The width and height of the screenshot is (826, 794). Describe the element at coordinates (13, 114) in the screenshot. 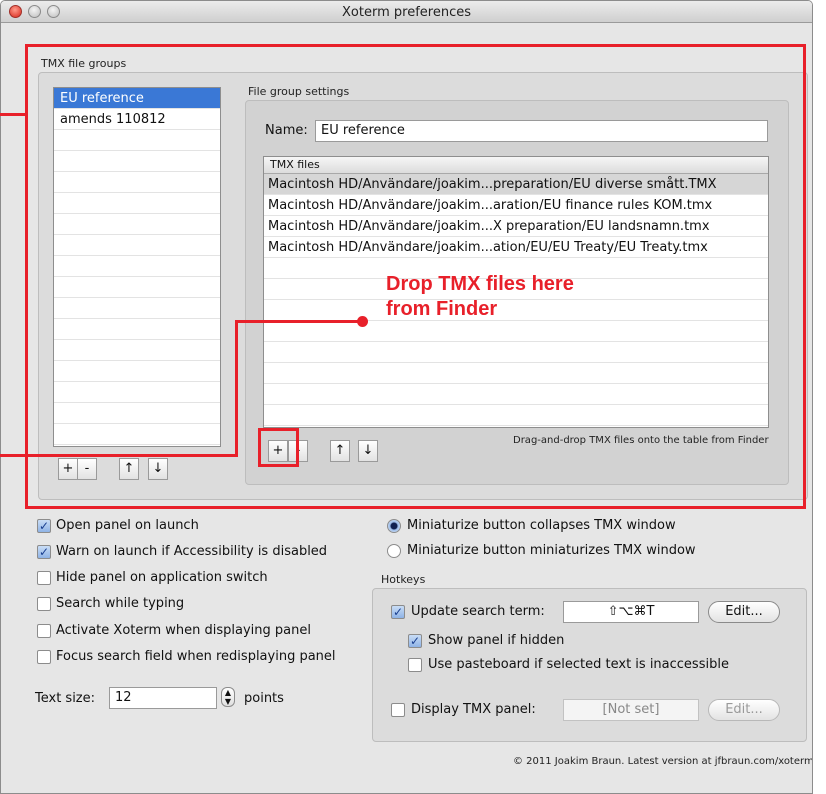

I see `callout-line-top` at that location.